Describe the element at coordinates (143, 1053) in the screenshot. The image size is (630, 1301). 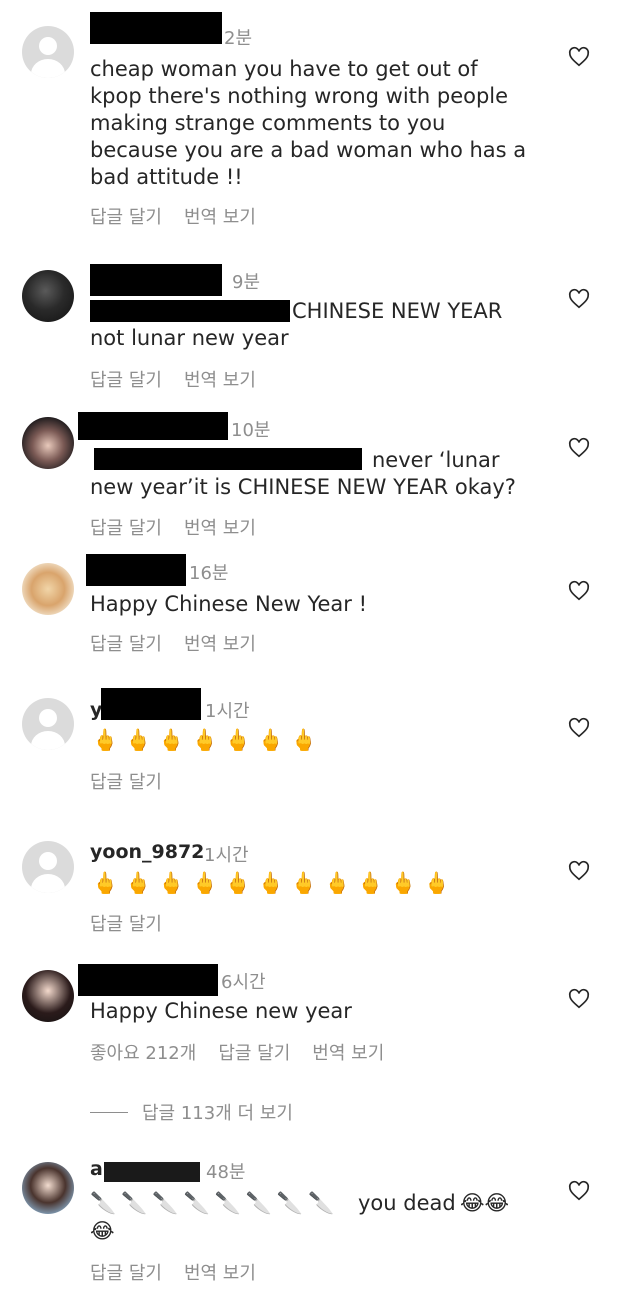
I see `like-count: 좋아요 212개` at that location.